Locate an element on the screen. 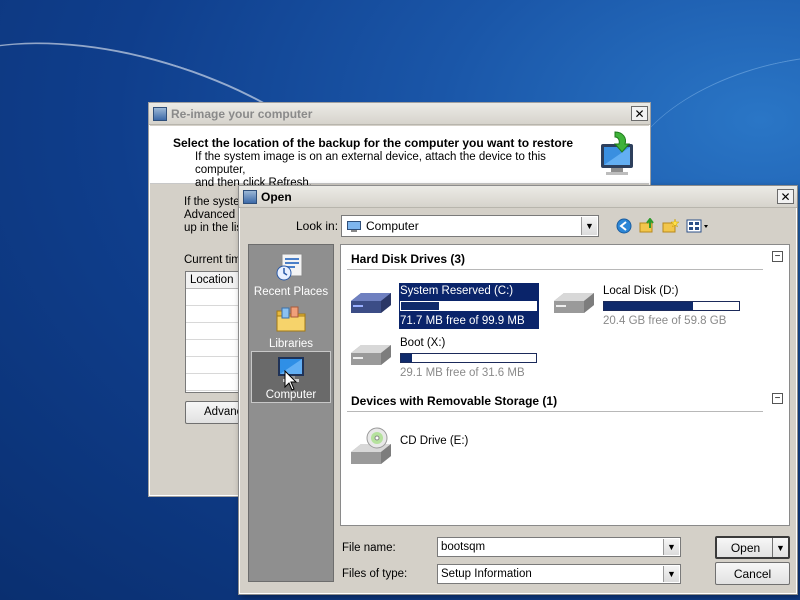 This screenshot has width=800, height=600. location-column-header: Location is located at coordinates (215, 280).